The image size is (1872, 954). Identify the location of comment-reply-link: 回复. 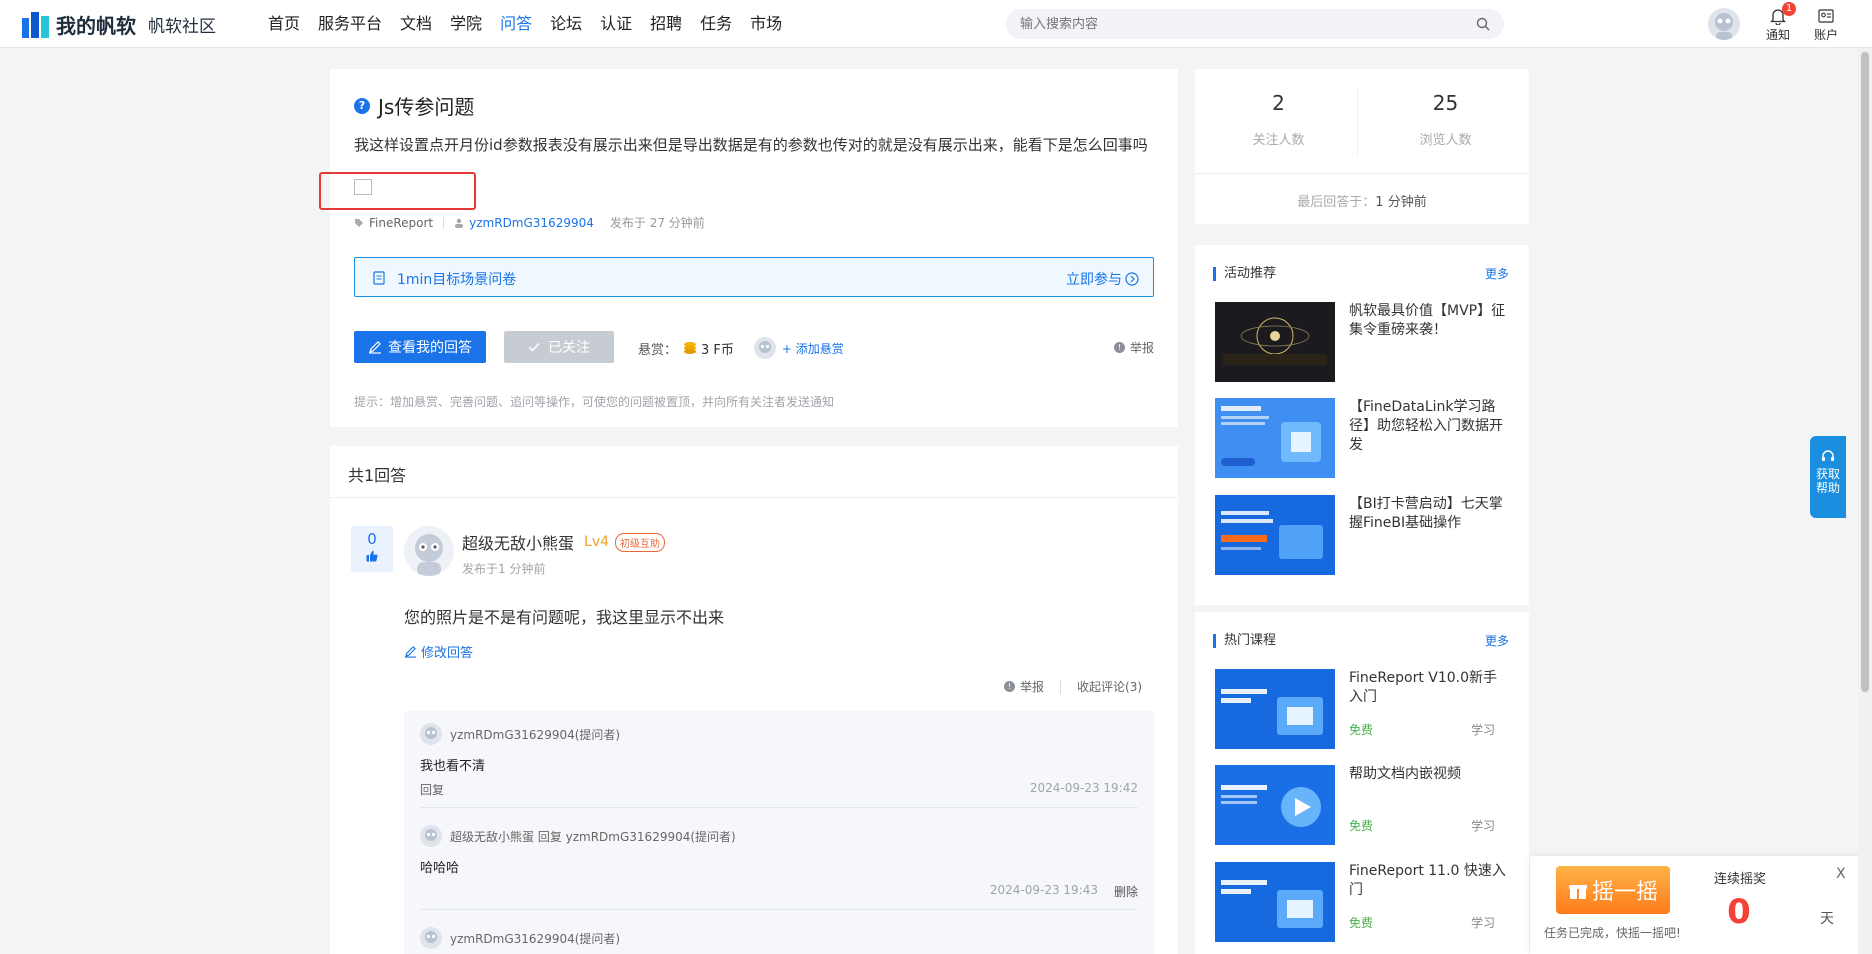
(432, 789).